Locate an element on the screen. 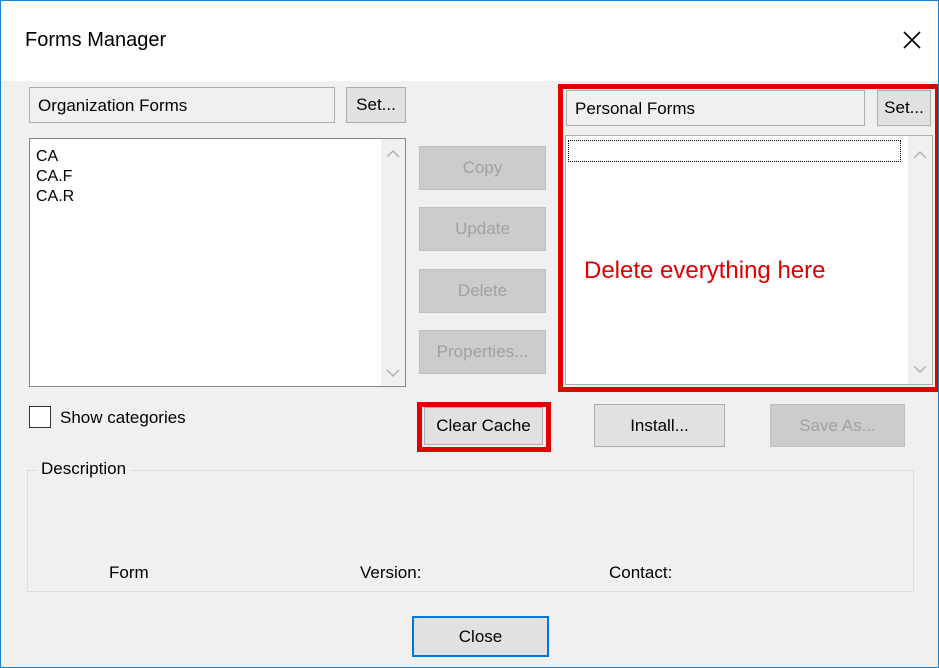  update-button: Update is located at coordinates (482, 229).